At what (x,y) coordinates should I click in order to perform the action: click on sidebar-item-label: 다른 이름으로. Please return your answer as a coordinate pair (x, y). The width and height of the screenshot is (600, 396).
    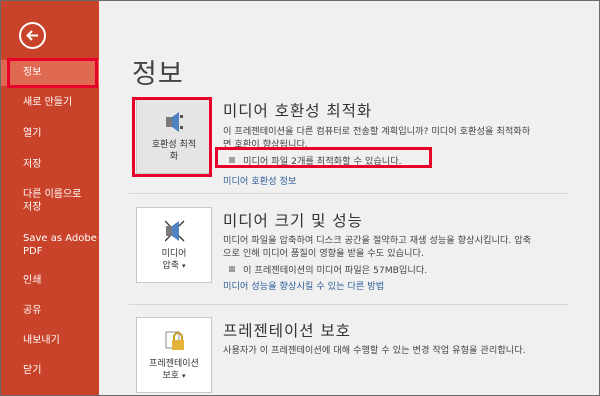
    Looking at the image, I should click on (52, 194).